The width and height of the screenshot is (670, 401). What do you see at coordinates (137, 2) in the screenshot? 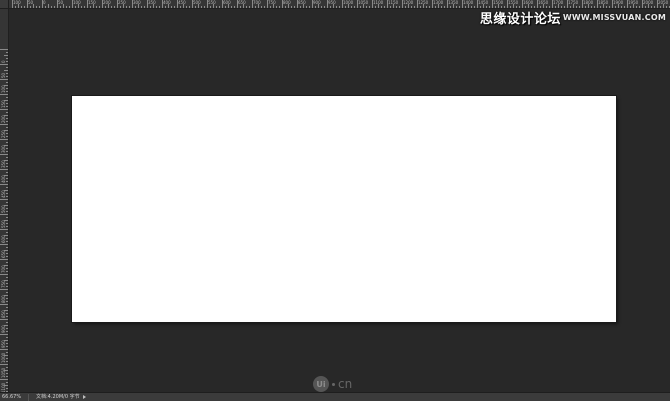
I see `ruler-tick-label: 300` at bounding box center [137, 2].